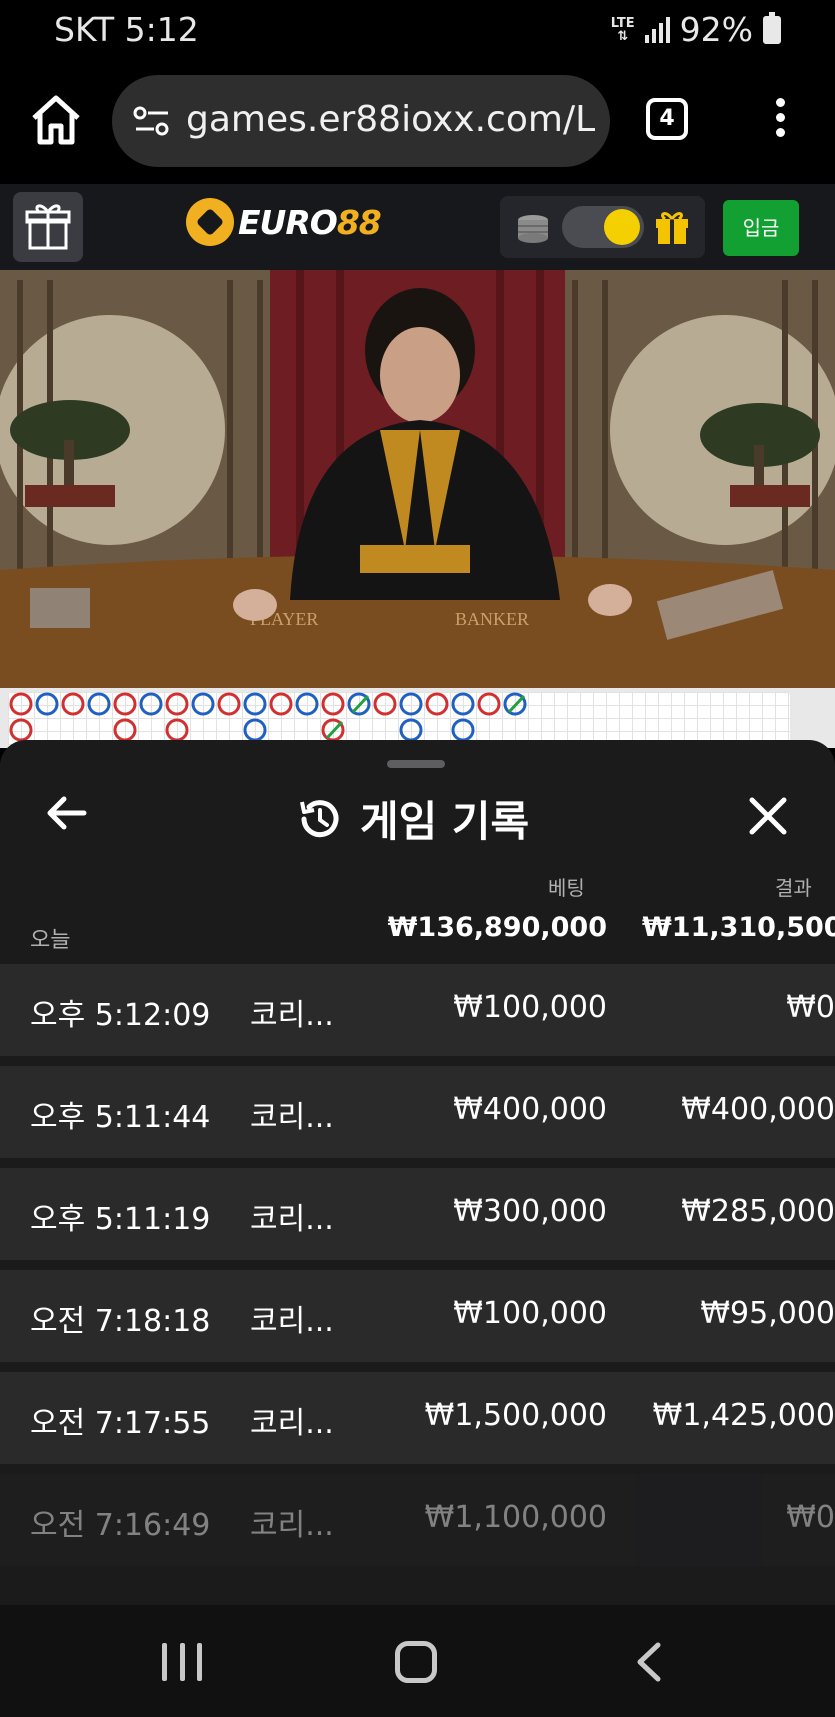  I want to click on back-arrow-icon, so click(67, 813).